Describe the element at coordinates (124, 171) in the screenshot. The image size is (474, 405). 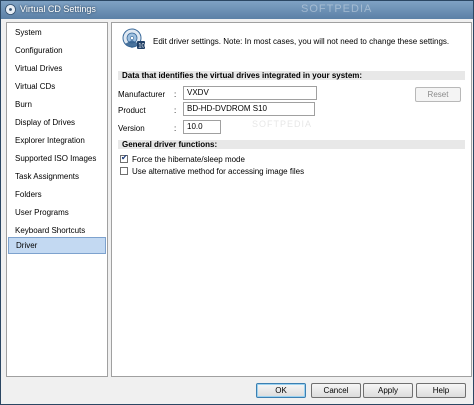
I see `alternative-method-checkbox` at that location.